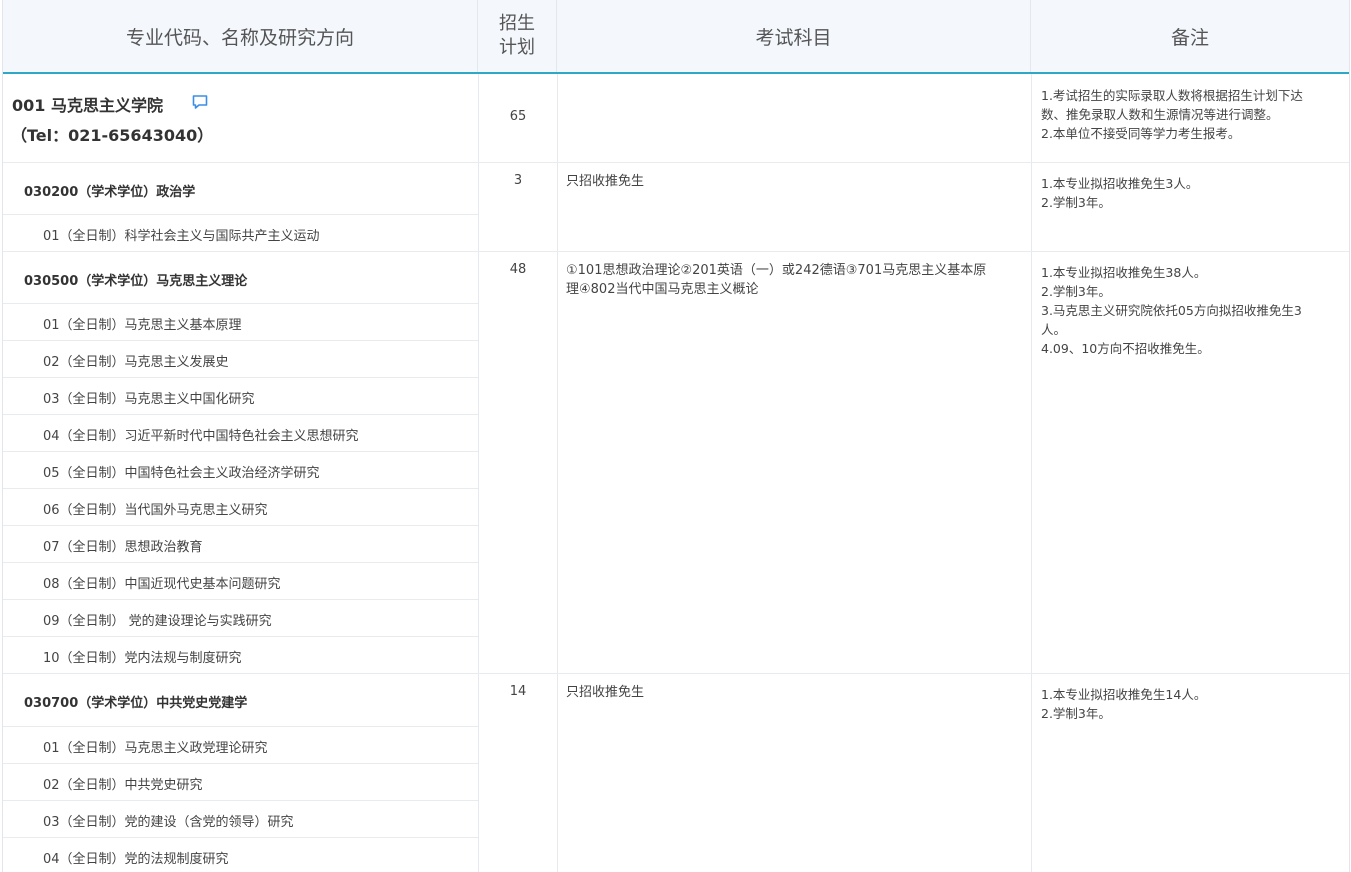  What do you see at coordinates (157, 621) in the screenshot?
I see `direction-item: 09（全日制） 党的建设理论与实践研究` at bounding box center [157, 621].